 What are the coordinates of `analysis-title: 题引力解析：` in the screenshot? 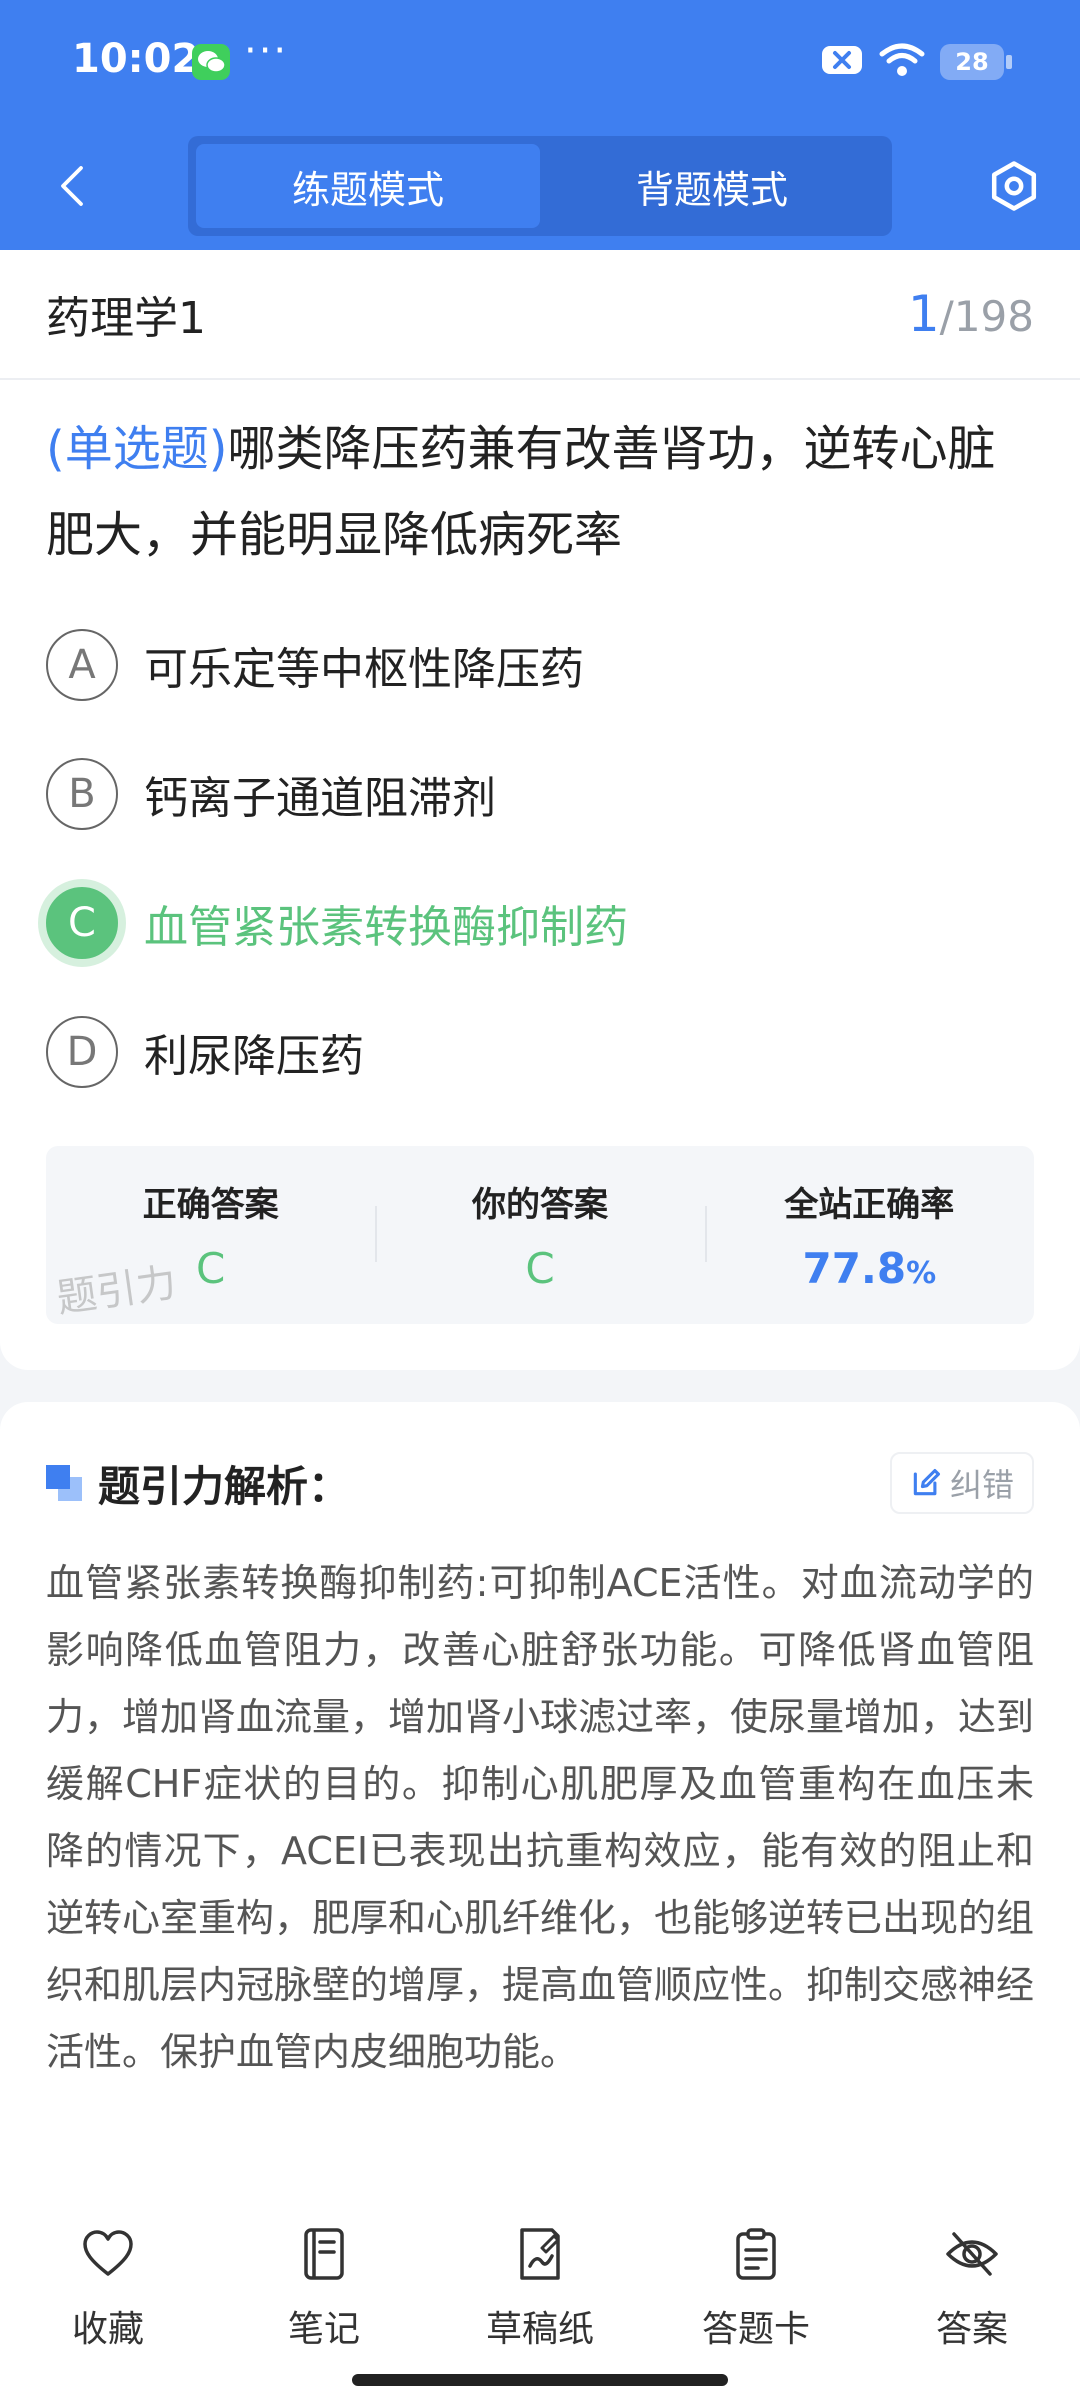 It's located at (224, 1486).